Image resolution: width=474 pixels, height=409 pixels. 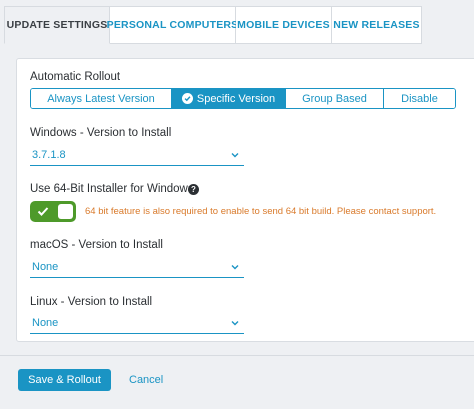 What do you see at coordinates (172, 25) in the screenshot?
I see `tab-personal-computers: PERSONAL COMPUTERS` at bounding box center [172, 25].